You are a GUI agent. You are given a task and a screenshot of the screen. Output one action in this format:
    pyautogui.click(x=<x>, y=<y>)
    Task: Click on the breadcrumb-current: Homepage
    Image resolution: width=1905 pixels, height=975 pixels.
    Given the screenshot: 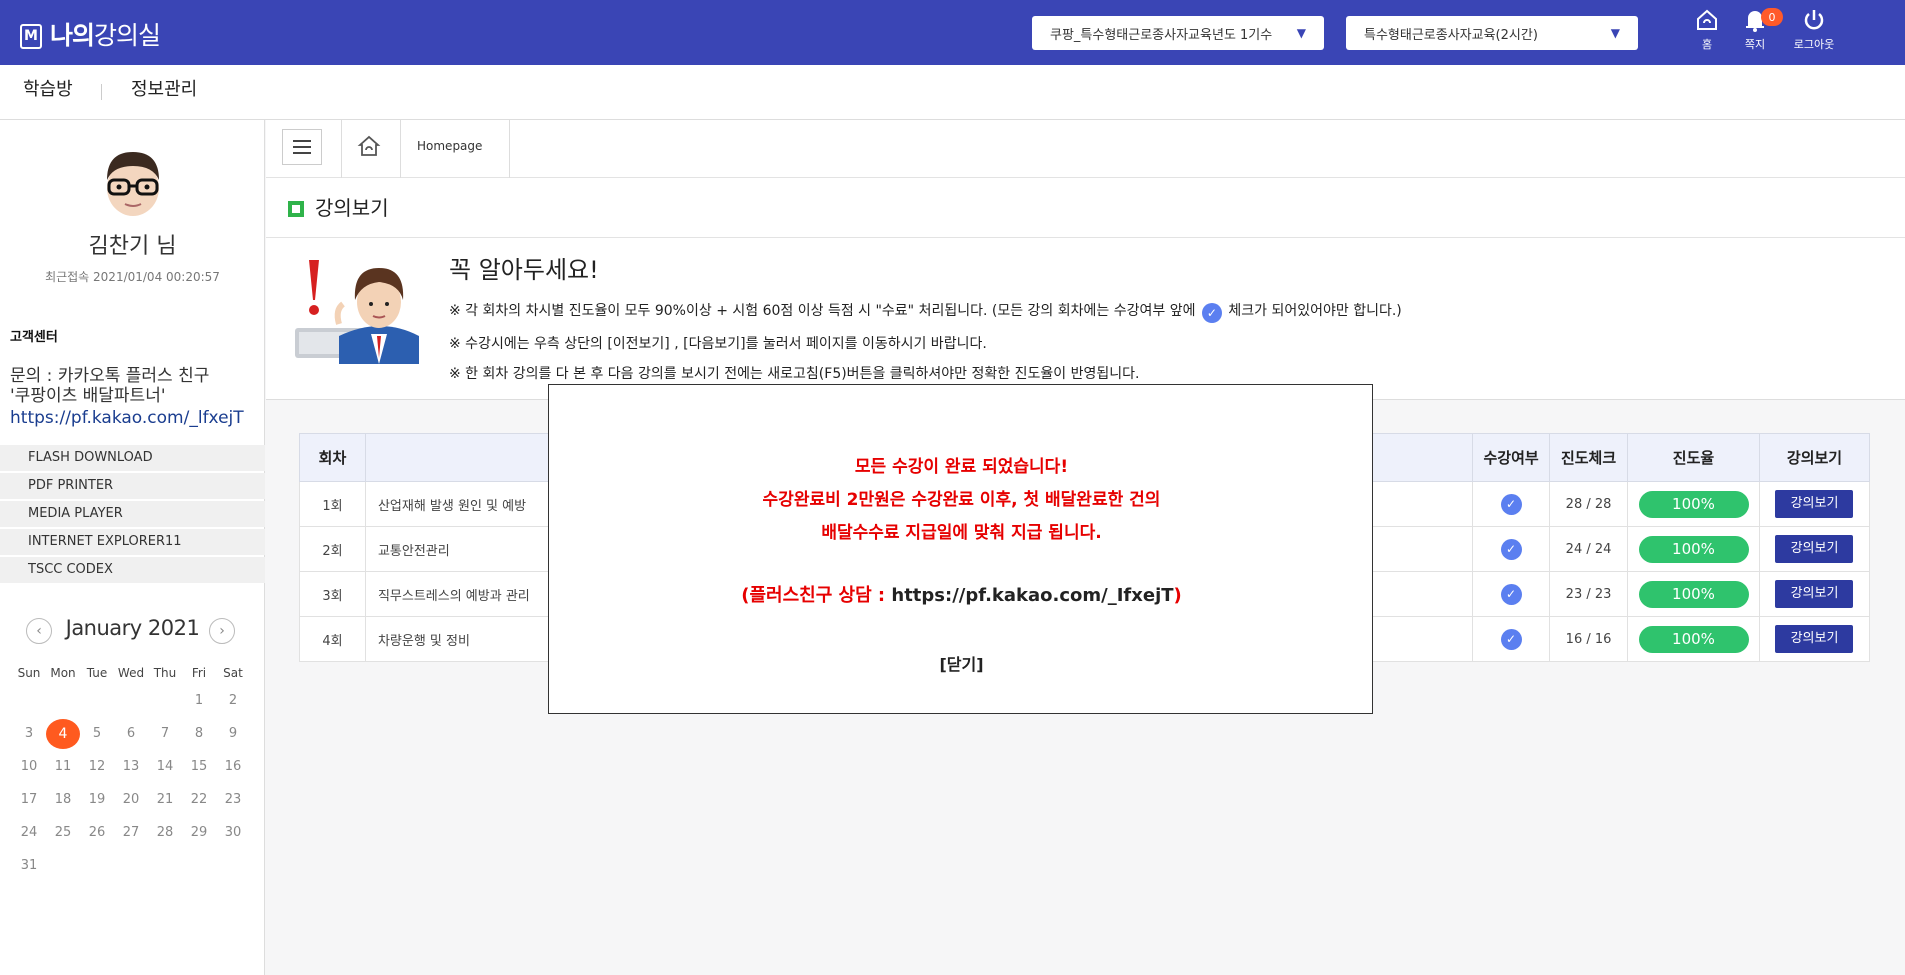 What is the action you would take?
    pyautogui.click(x=449, y=146)
    